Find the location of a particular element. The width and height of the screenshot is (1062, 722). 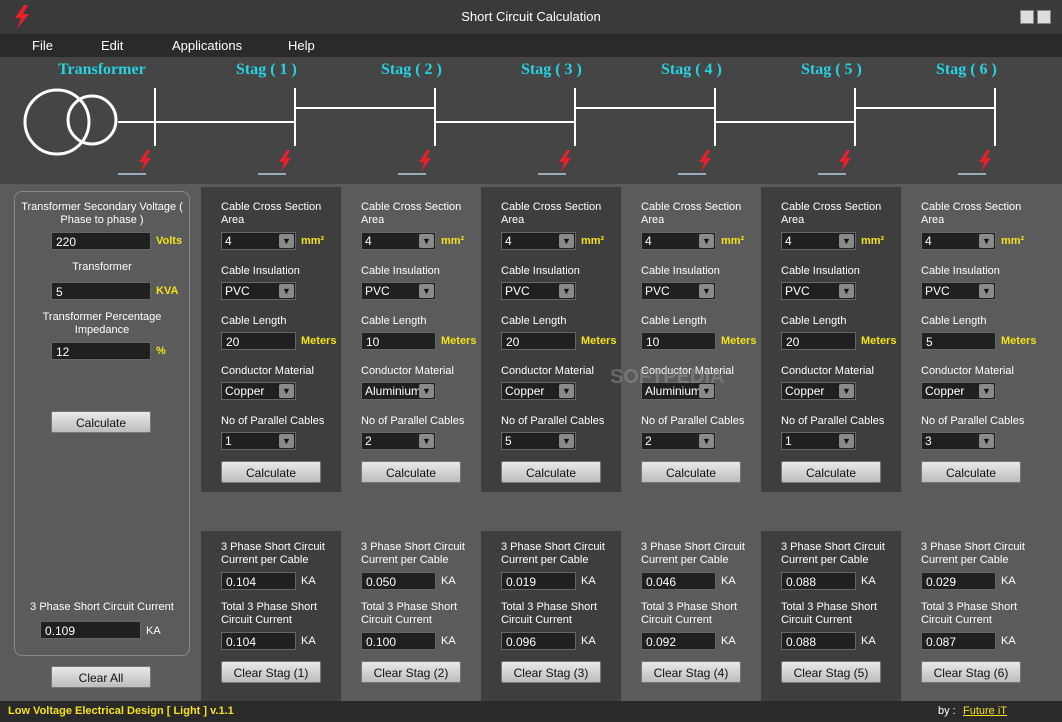

parallel-label: No of Parallel Cables is located at coordinates (553, 421).